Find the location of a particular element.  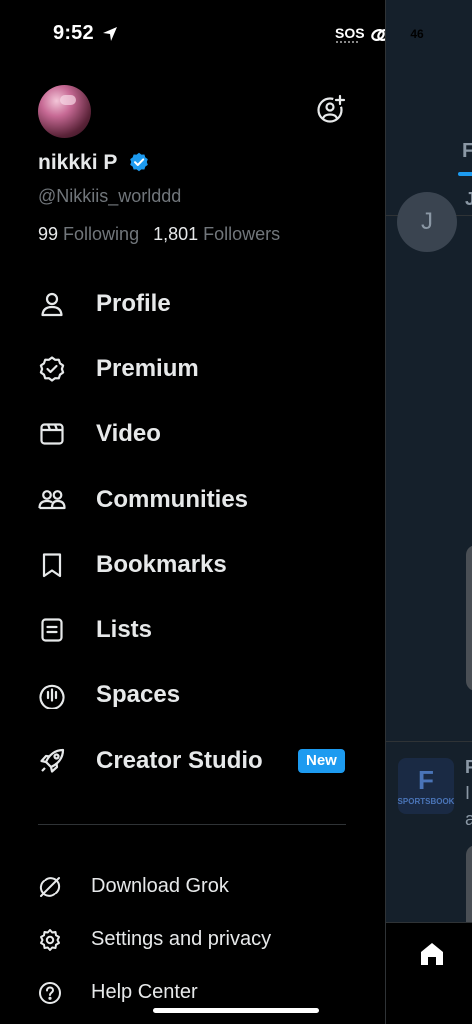

feed-post-author: J is located at coordinates (468, 199).